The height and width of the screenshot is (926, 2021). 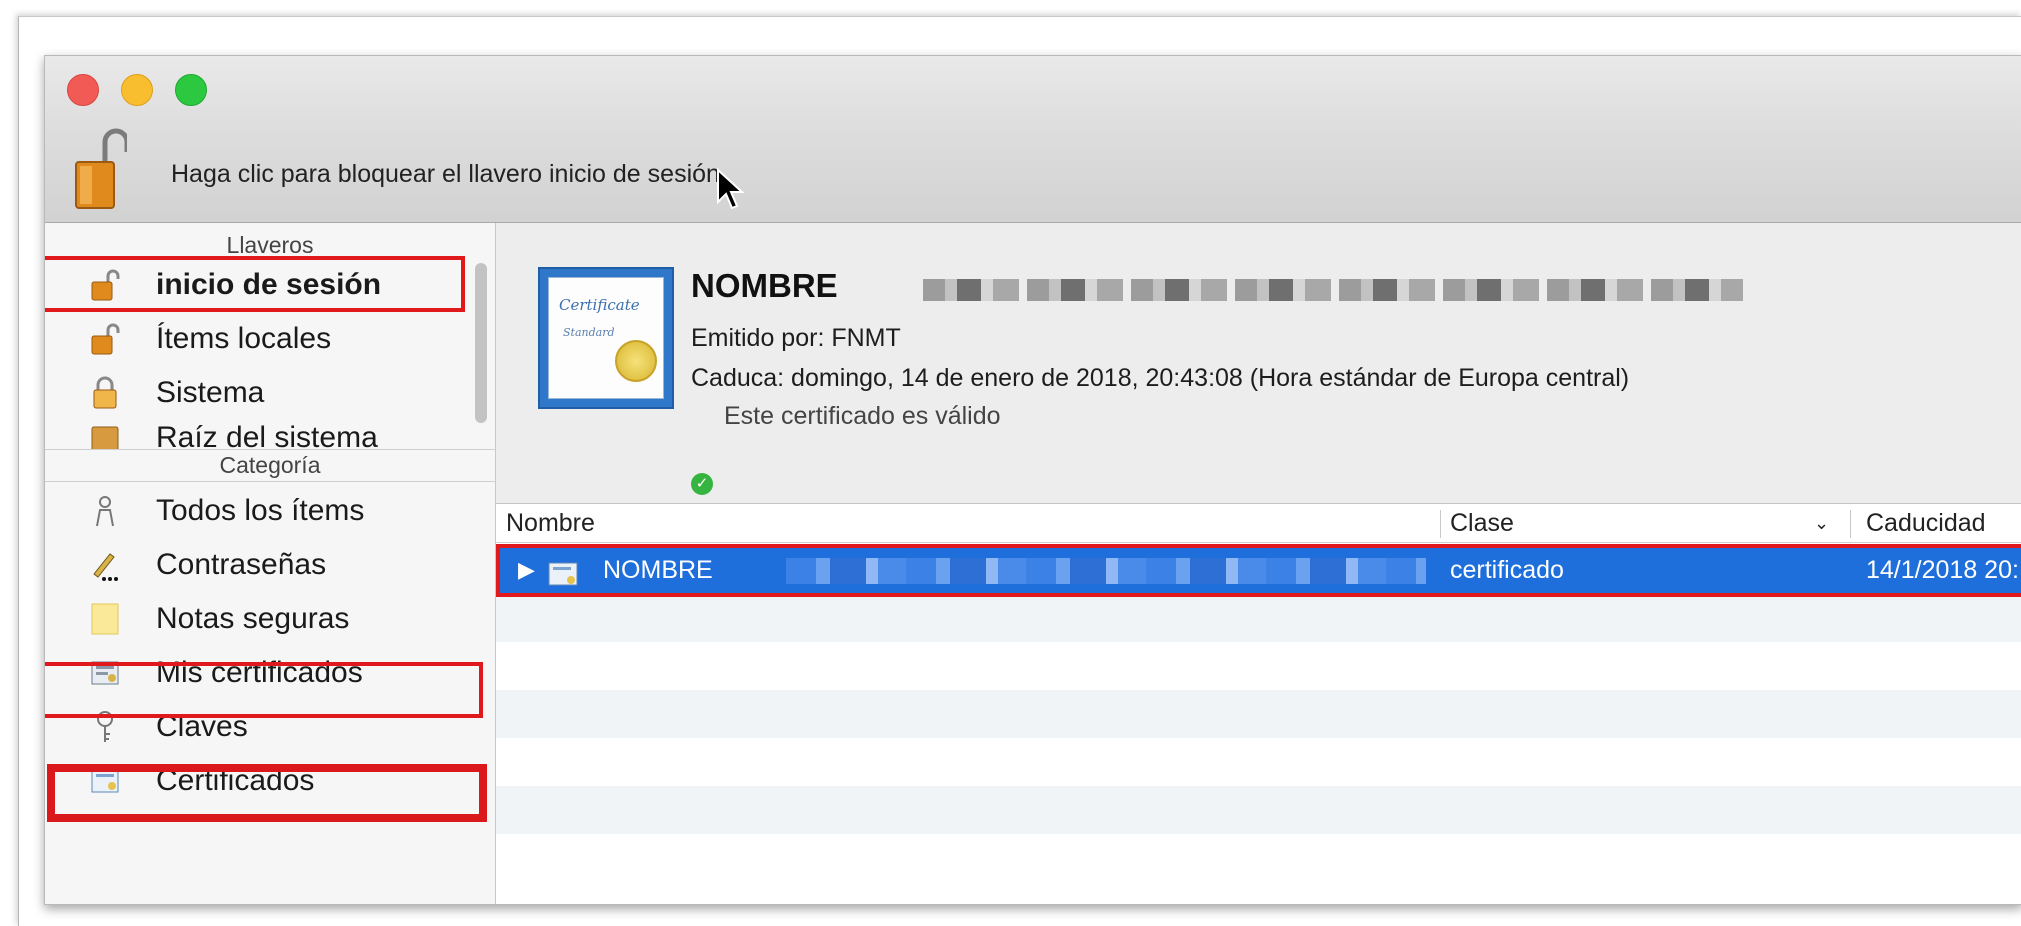 What do you see at coordinates (1926, 523) in the screenshot?
I see `column-header-expires: Caducidad` at bounding box center [1926, 523].